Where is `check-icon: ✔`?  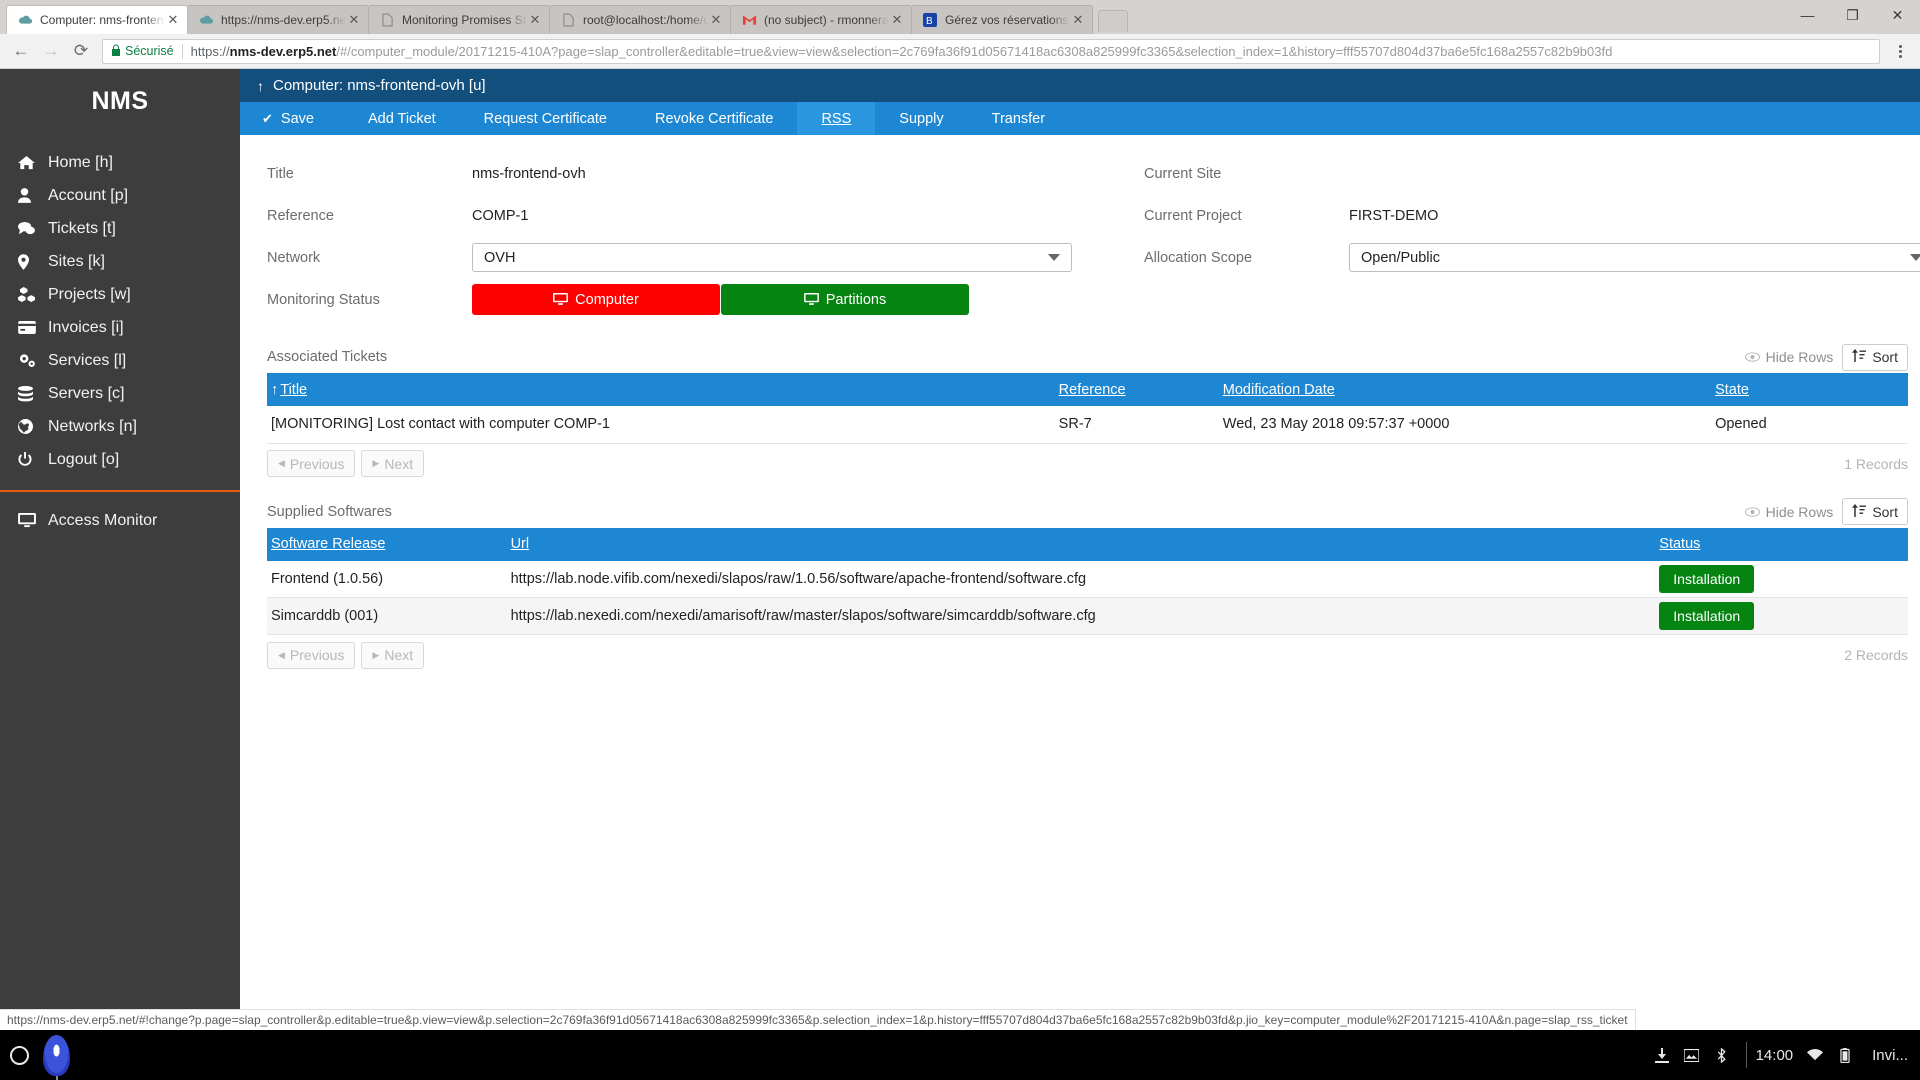
check-icon: ✔ is located at coordinates (267, 118).